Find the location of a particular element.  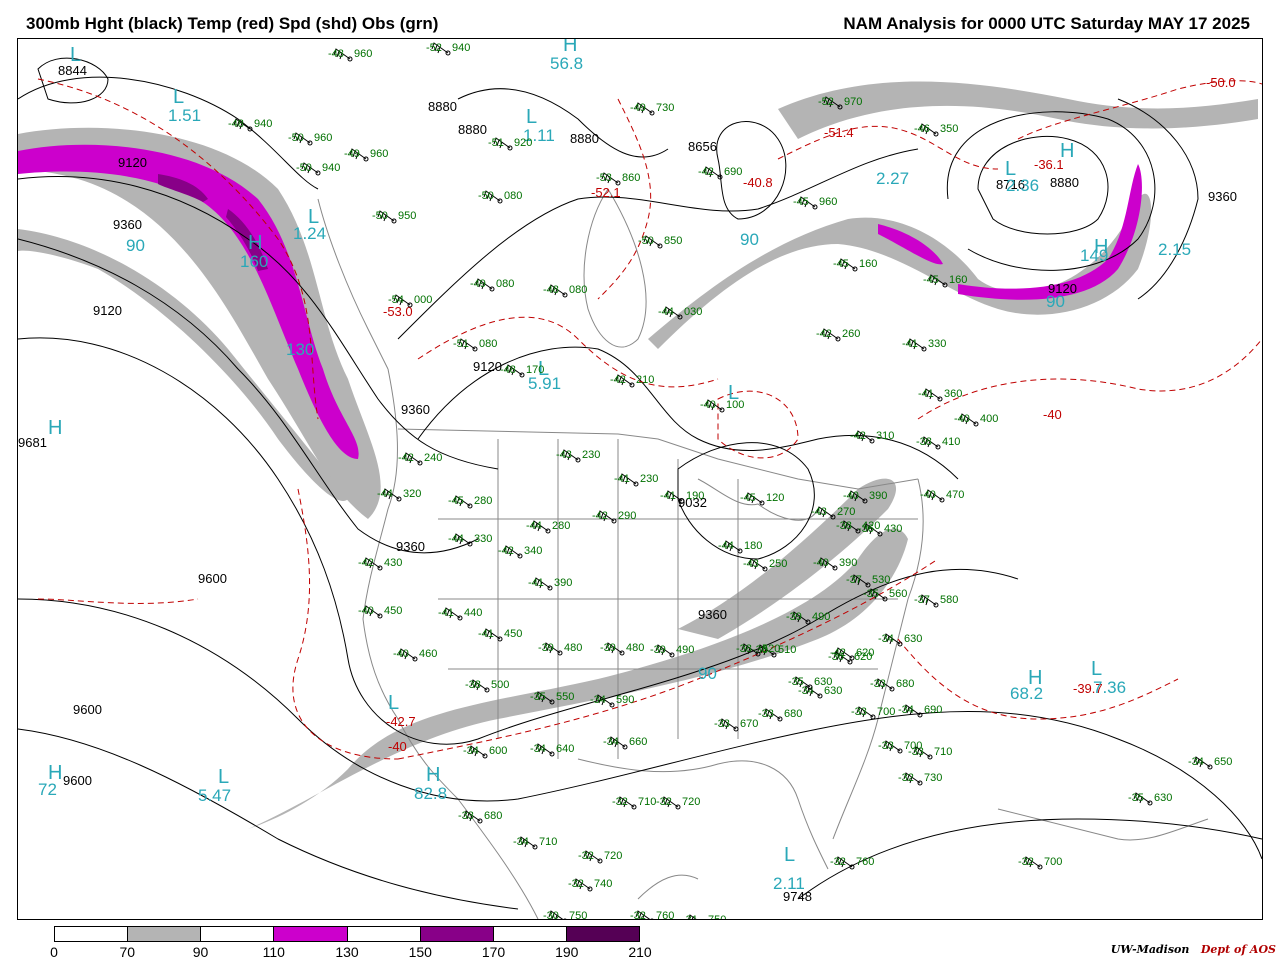

obs-height: 450 is located at coordinates (513, 634).